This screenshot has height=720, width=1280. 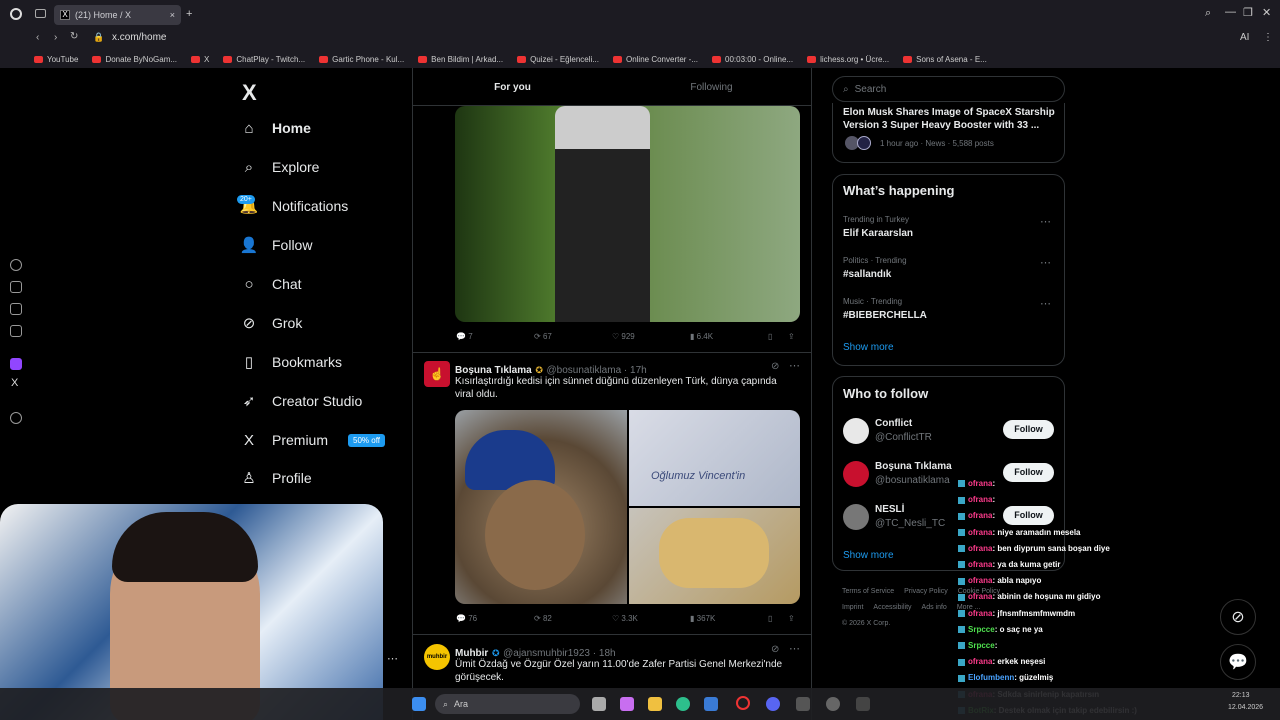 What do you see at coordinates (889, 509) in the screenshot?
I see `follow-name: NESLİ` at bounding box center [889, 509].